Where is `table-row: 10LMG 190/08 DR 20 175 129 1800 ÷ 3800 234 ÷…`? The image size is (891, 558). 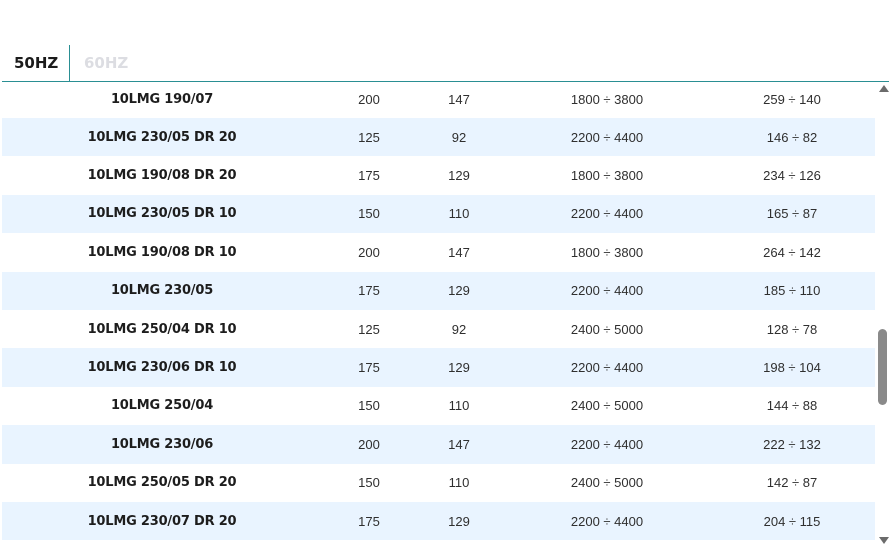 table-row: 10LMG 190/08 DR 20 175 129 1800 ÷ 3800 234 ÷… is located at coordinates (438, 175).